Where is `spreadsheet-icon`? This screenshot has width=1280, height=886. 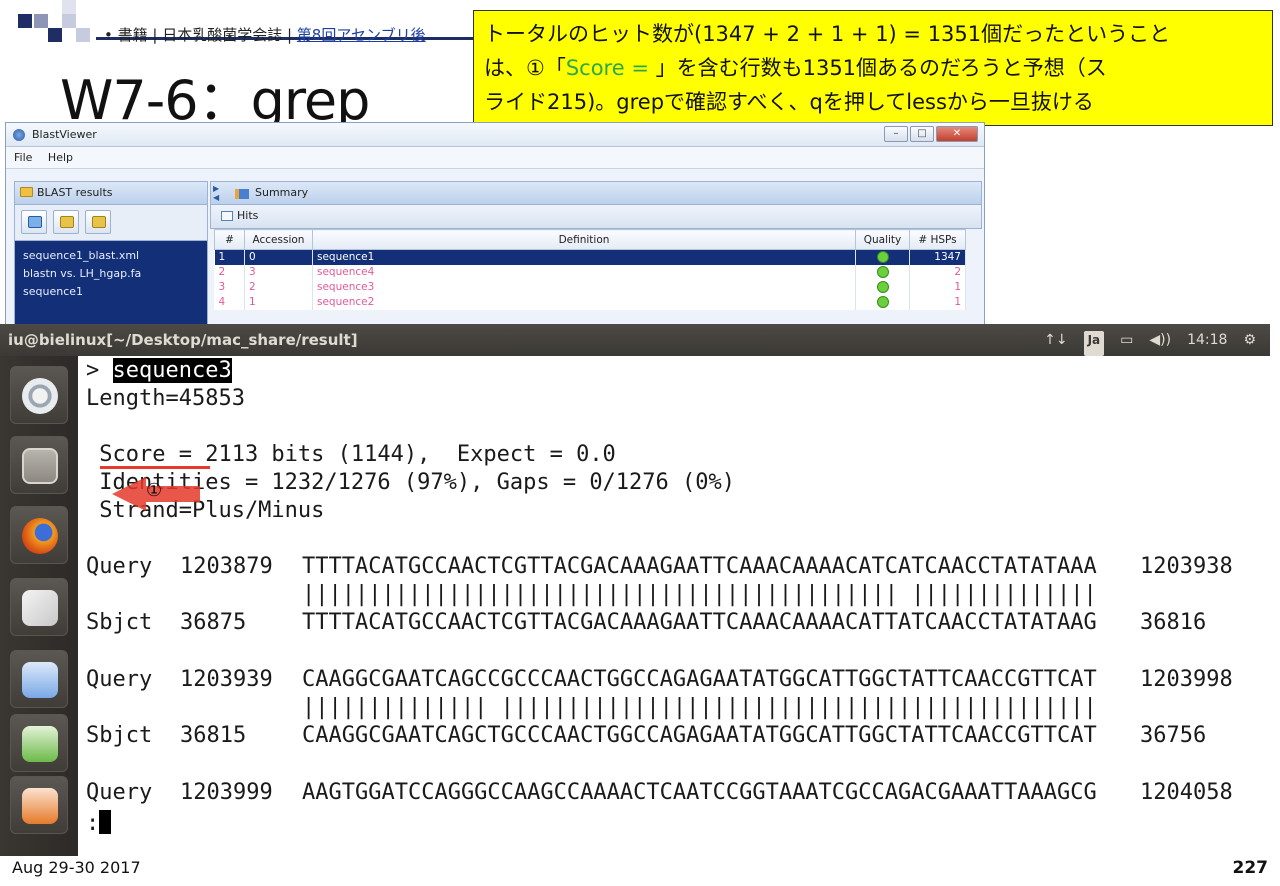
spreadsheet-icon is located at coordinates (40, 744).